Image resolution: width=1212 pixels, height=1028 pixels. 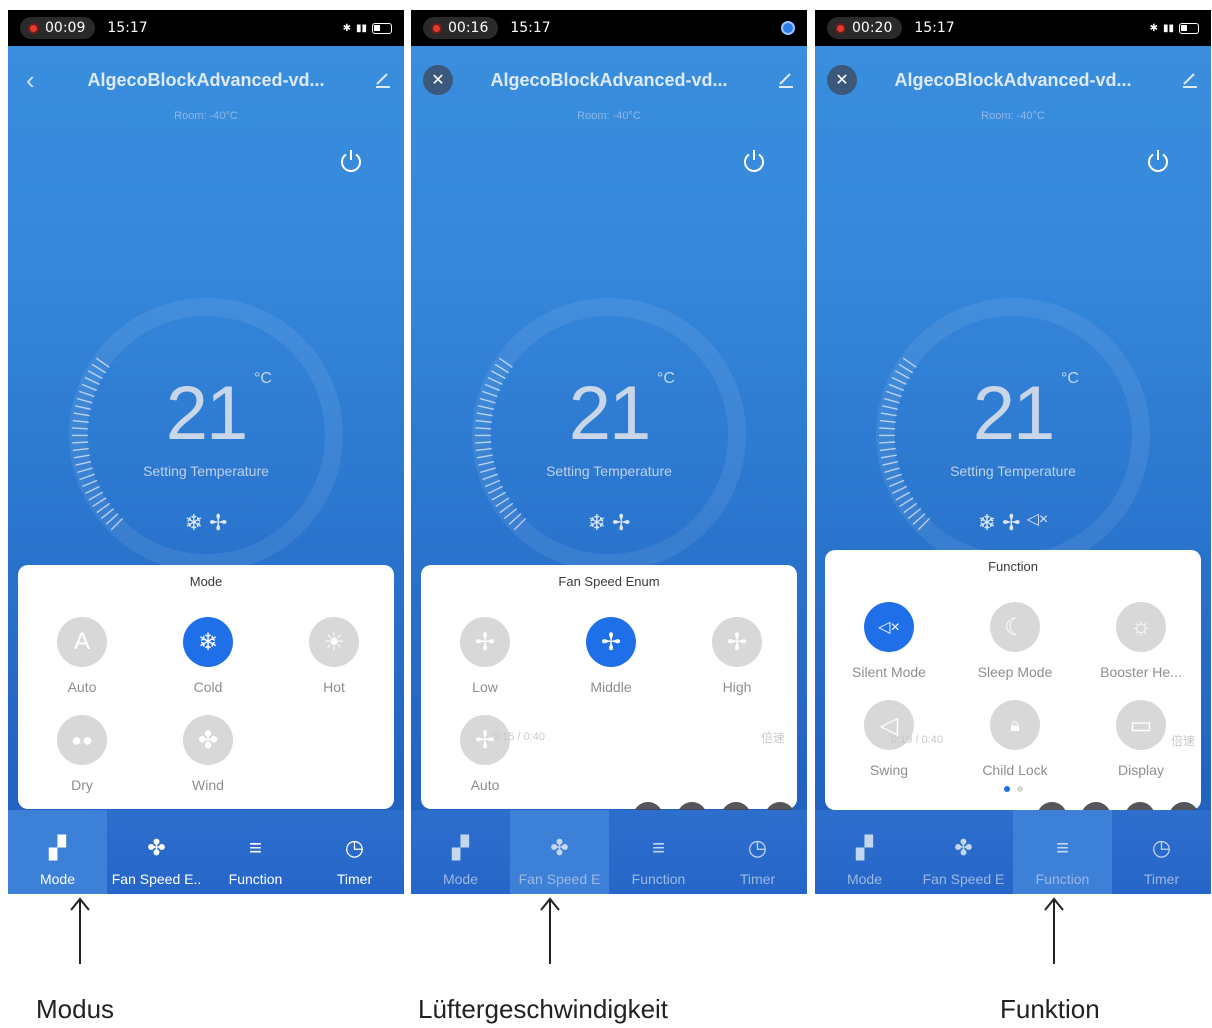 I want to click on bluetooth-icon: ✱, so click(x=346, y=28).